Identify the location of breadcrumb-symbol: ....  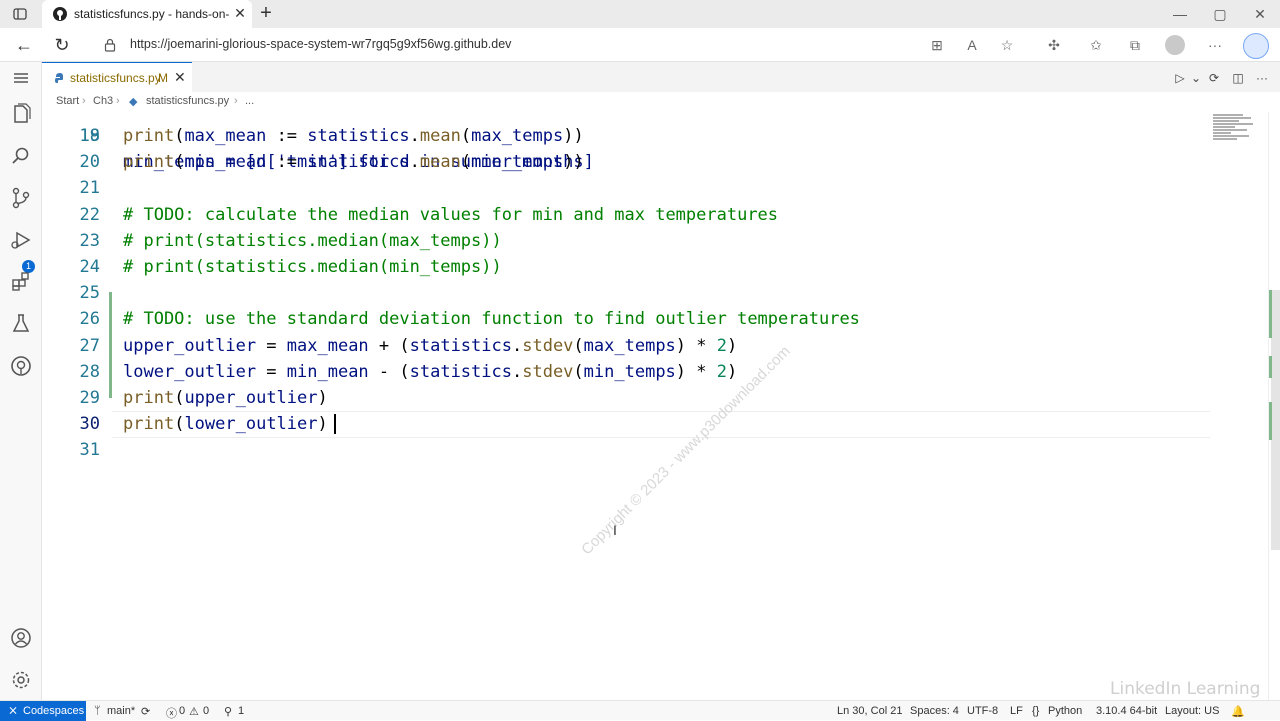
(249, 101).